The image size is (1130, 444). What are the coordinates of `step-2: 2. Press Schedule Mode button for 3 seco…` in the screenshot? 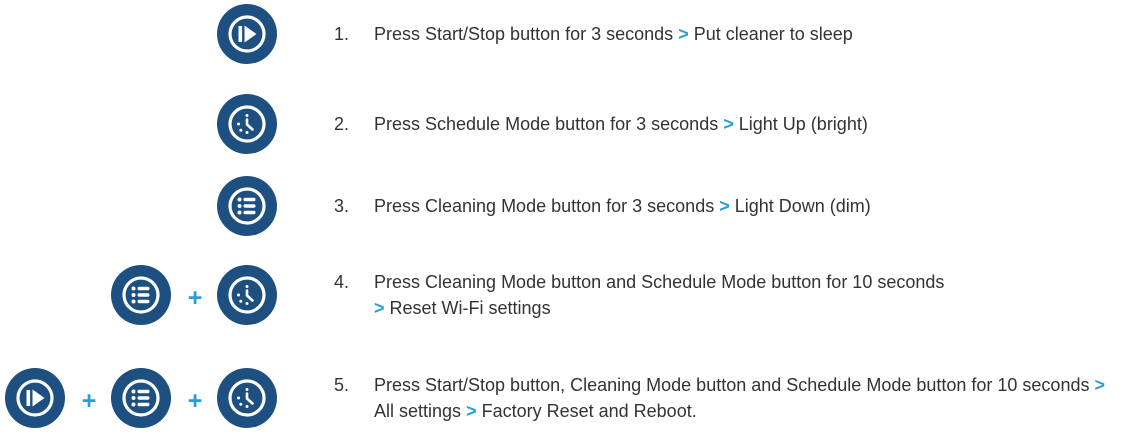 It's located at (729, 124).